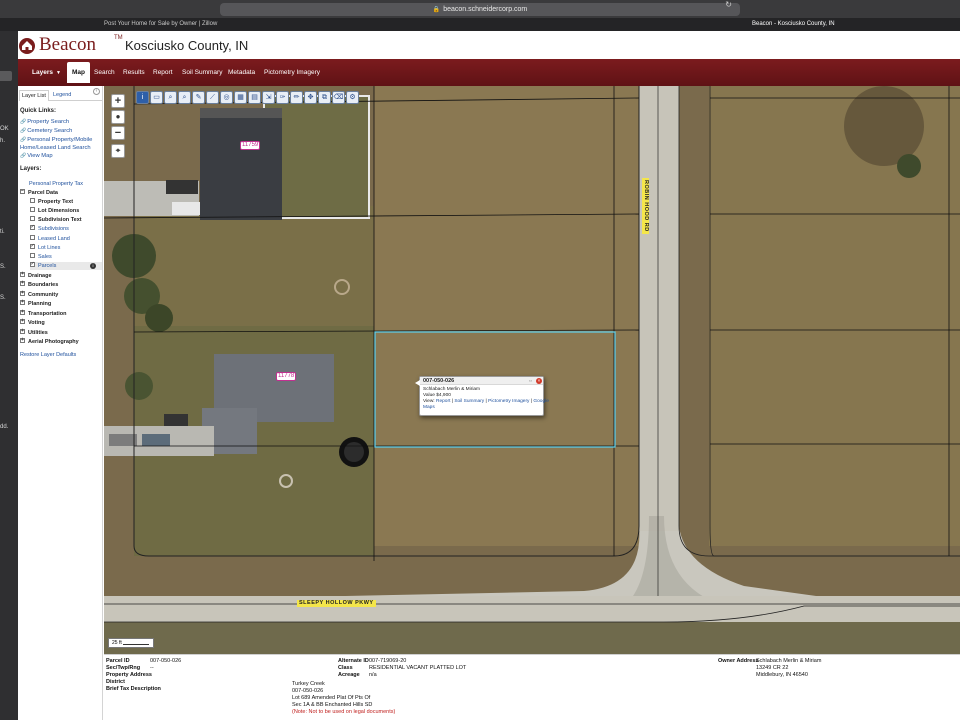  I want to click on beacon-logo: Beacon, so click(67, 45).